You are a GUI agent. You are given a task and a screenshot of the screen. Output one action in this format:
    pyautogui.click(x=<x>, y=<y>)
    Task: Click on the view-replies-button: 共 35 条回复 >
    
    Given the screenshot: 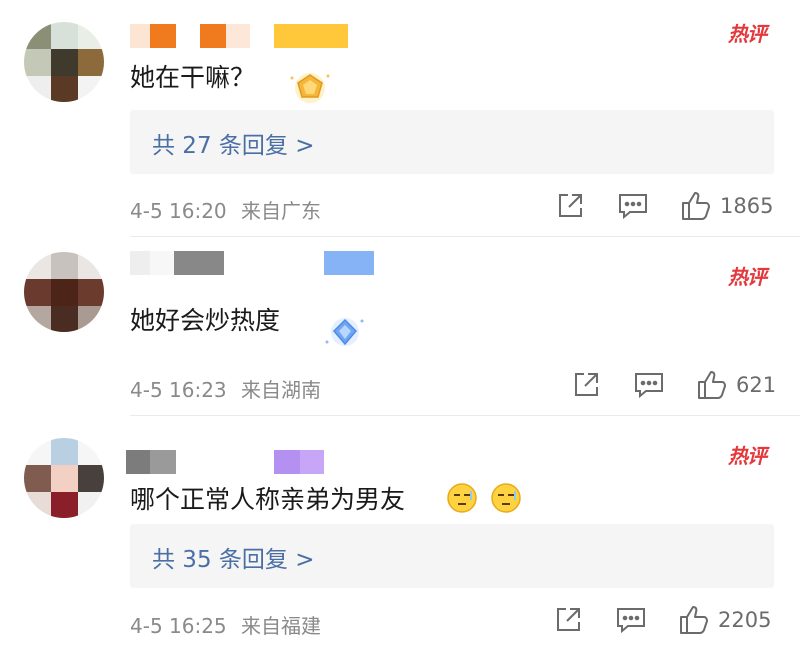 What is the action you would take?
    pyautogui.click(x=452, y=556)
    